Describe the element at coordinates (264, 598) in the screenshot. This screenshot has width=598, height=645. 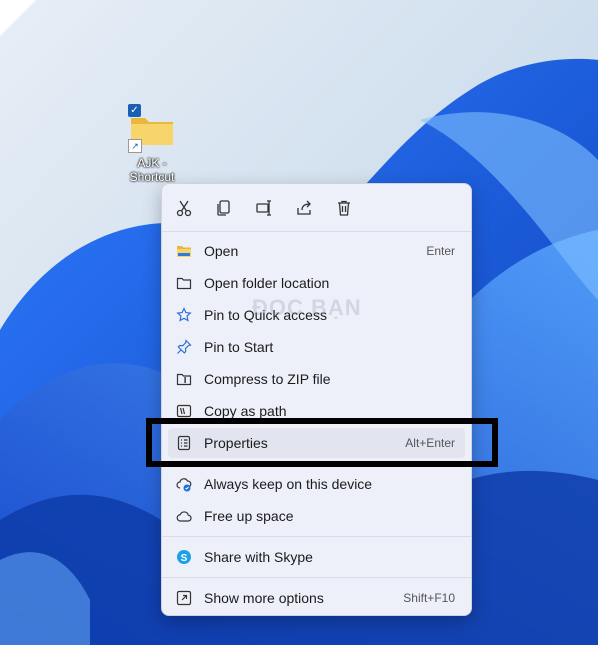
I see `menu-item-label: Show more options` at that location.